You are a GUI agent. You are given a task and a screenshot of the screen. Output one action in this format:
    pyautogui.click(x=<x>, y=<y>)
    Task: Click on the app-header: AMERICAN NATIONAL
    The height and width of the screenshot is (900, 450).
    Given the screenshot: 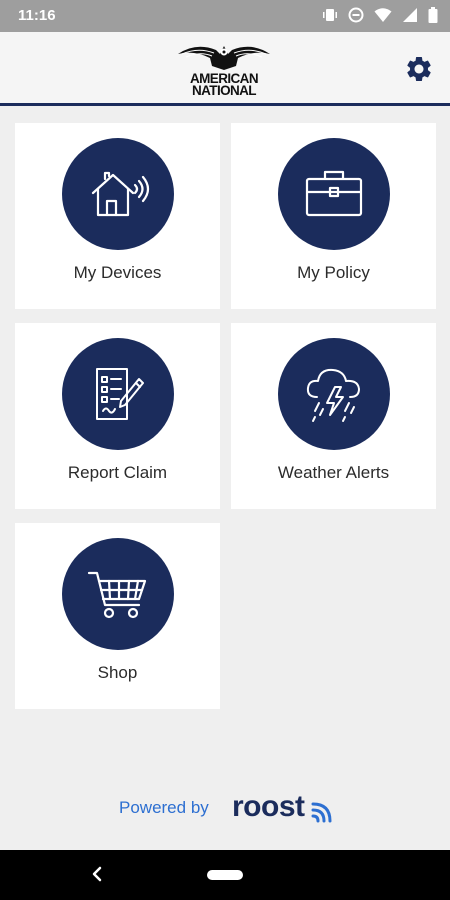 What is the action you would take?
    pyautogui.click(x=225, y=69)
    